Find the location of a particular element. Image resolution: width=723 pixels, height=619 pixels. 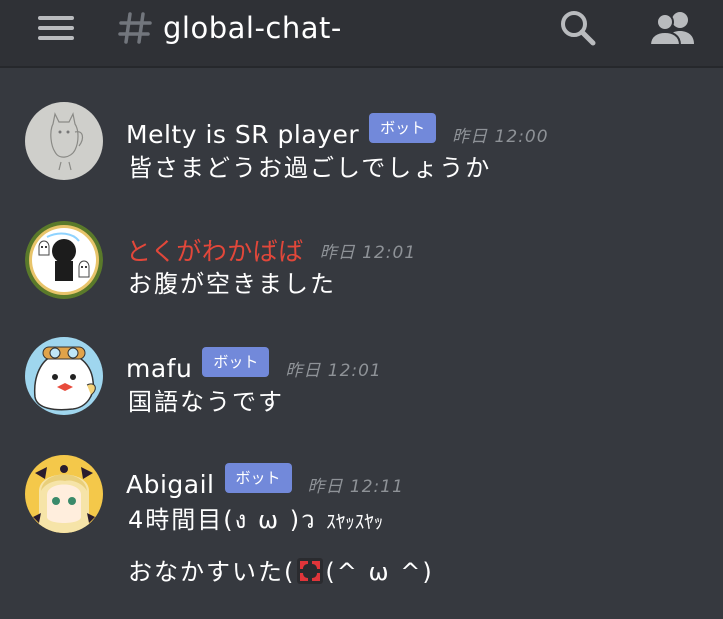

channel-name: global-chat- is located at coordinates (252, 28).